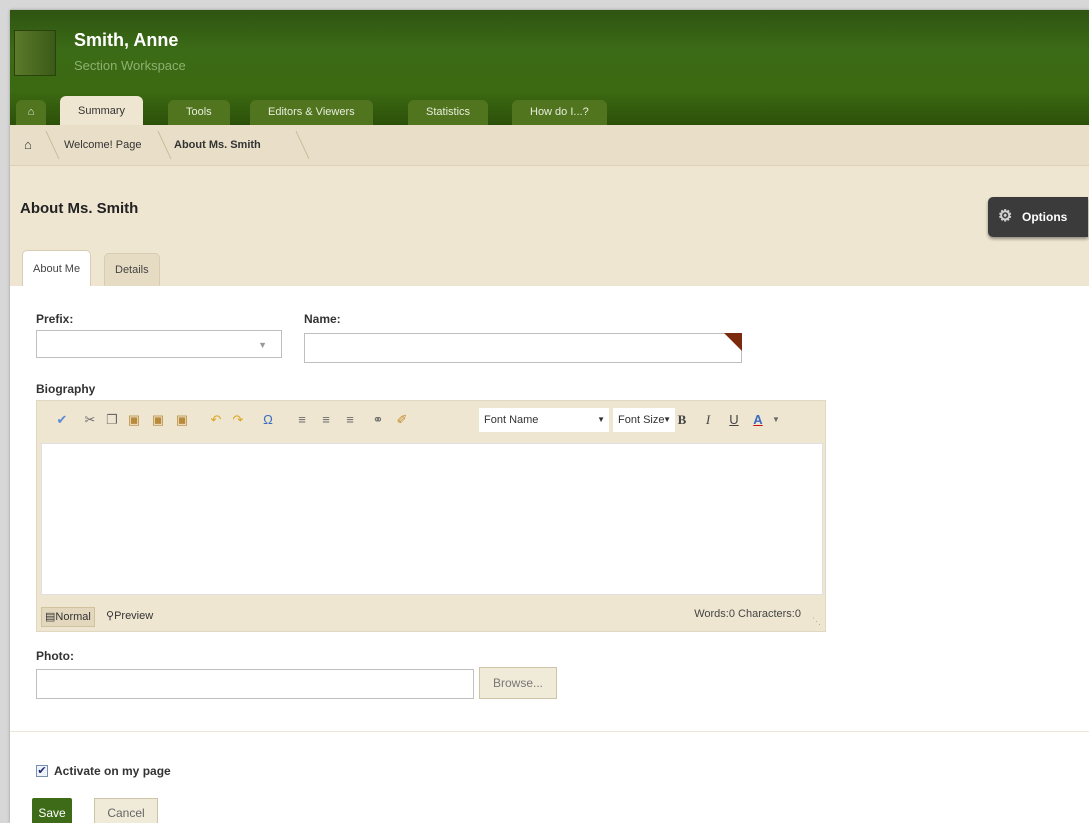 The width and height of the screenshot is (1089, 823). What do you see at coordinates (158, 420) in the screenshot?
I see `paste-word-icon: ▣` at bounding box center [158, 420].